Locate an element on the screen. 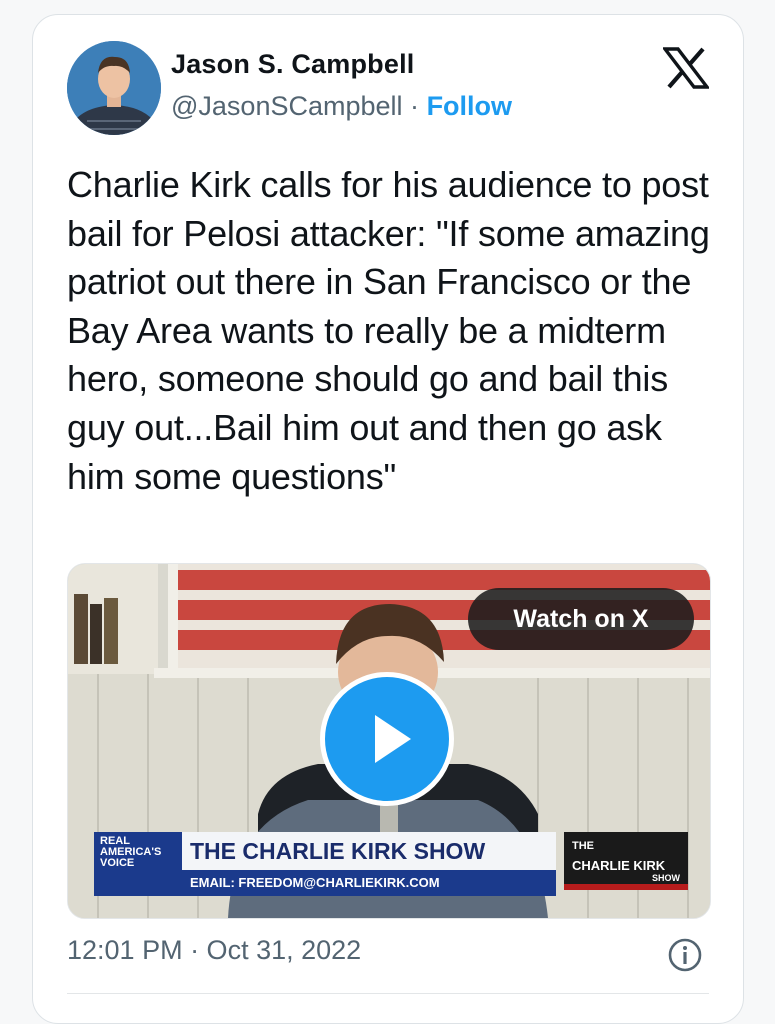 This screenshot has height=1024, width=775. watch-on-x-button: Watch on X is located at coordinates (581, 619).